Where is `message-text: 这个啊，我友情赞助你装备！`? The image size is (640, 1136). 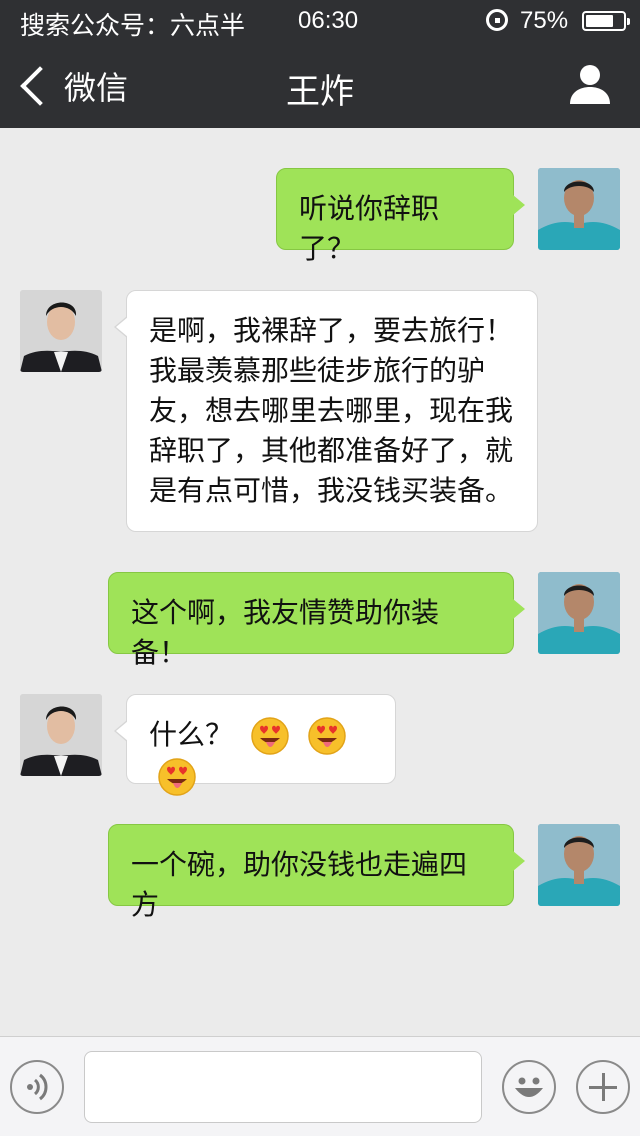
message-text: 这个啊，我友情赞助你装备！ is located at coordinates (285, 632).